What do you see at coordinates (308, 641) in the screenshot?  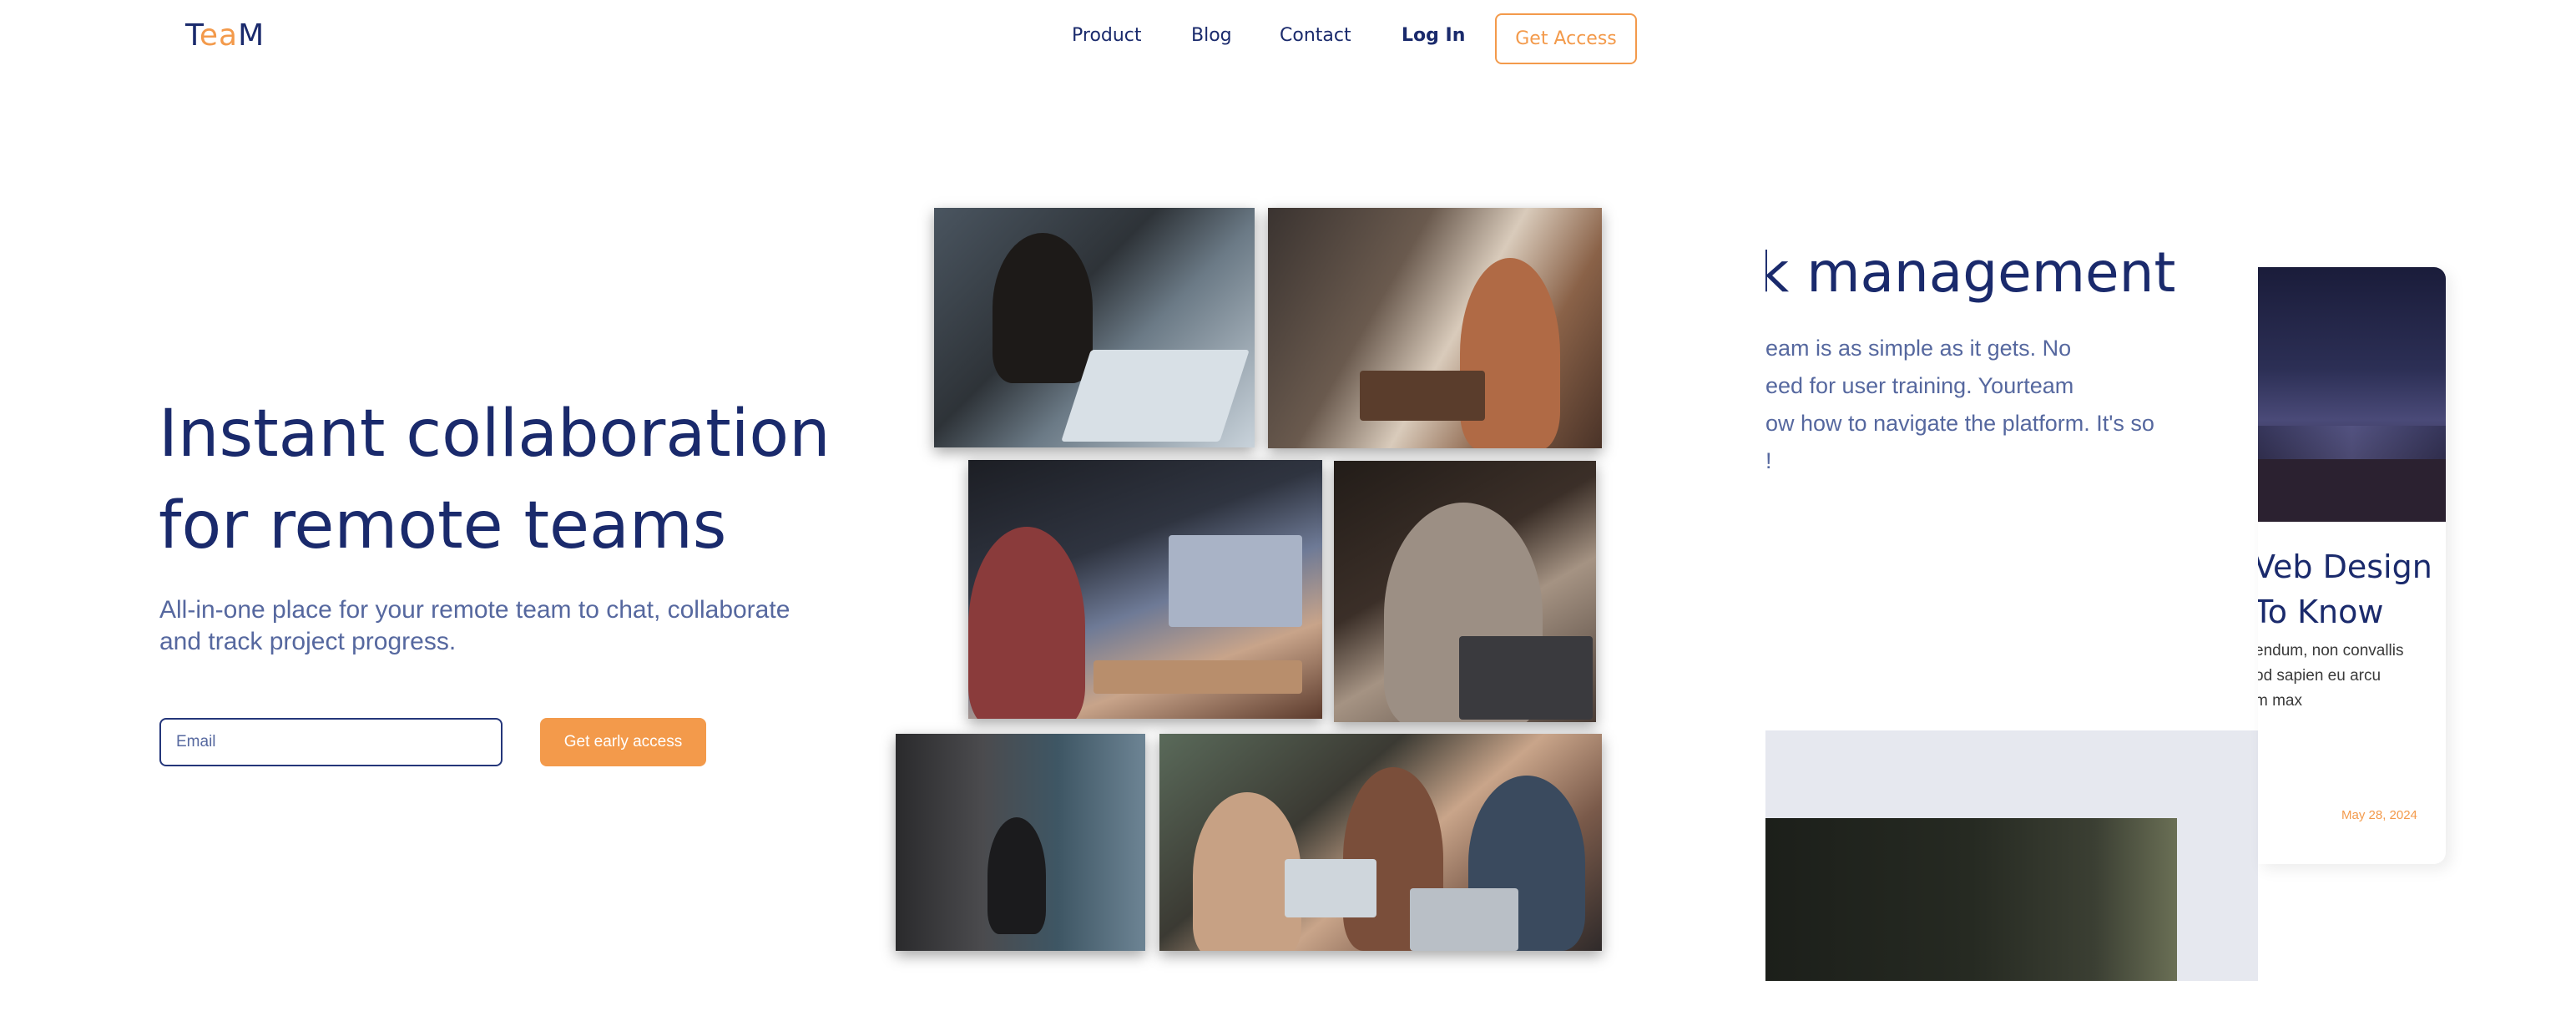 I see `hero-subtitle-line-2: and track project progress.` at bounding box center [308, 641].